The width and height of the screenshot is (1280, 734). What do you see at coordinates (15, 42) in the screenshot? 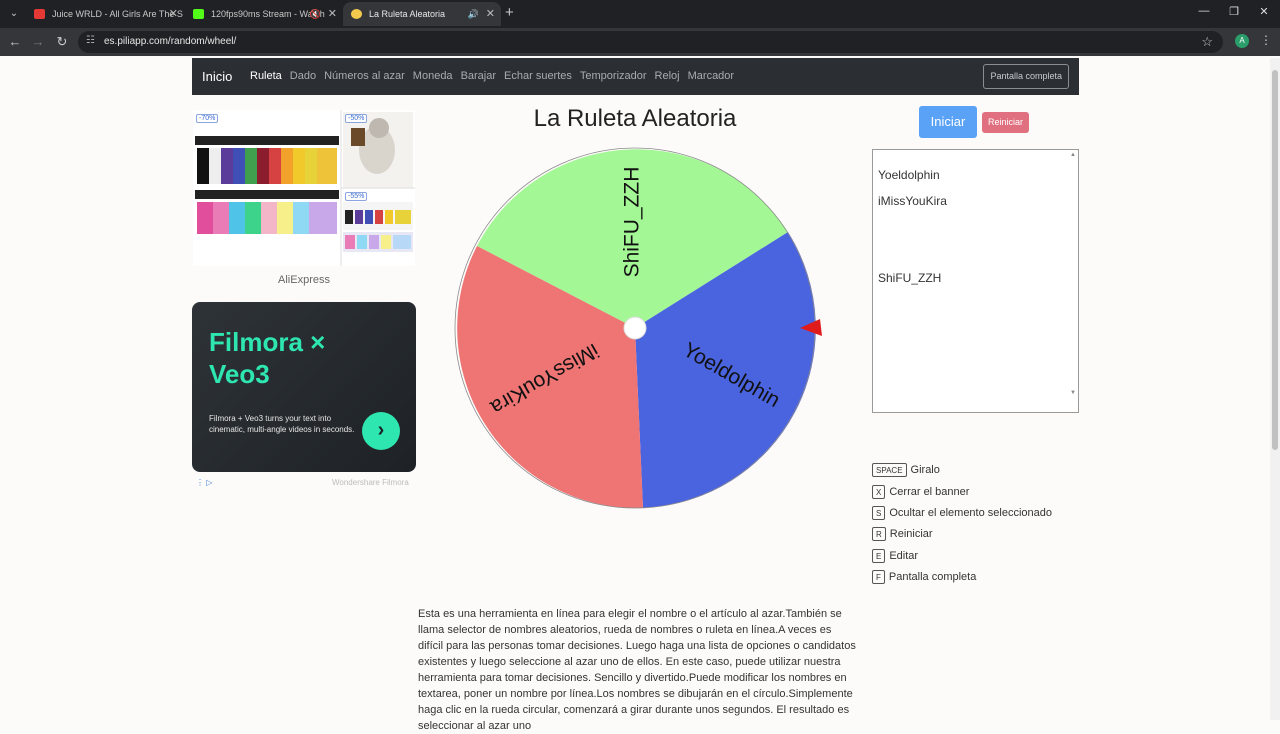
I see `back-icon: ←` at bounding box center [15, 42].